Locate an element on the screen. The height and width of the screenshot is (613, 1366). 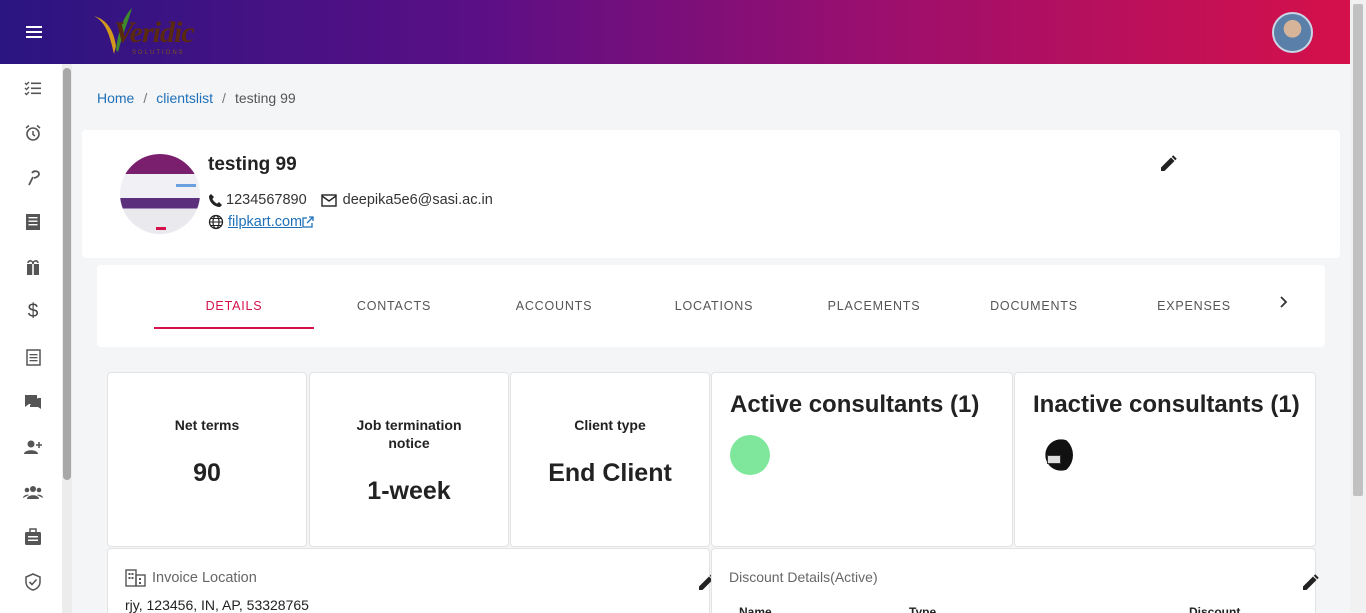
inactive-consultants-title: Inactive consultants (1) is located at coordinates (1166, 404).